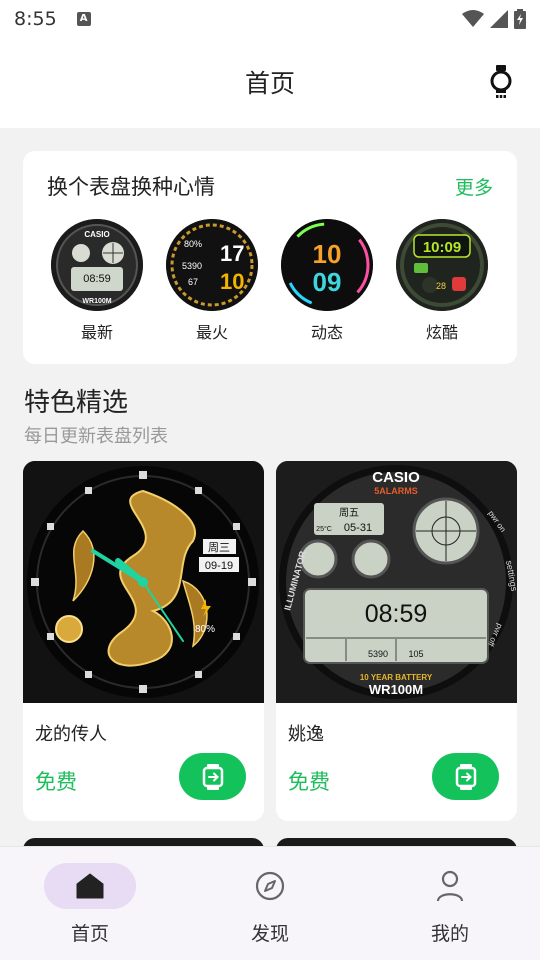  What do you see at coordinates (270, 886) in the screenshot?
I see `compass-icon` at bounding box center [270, 886].